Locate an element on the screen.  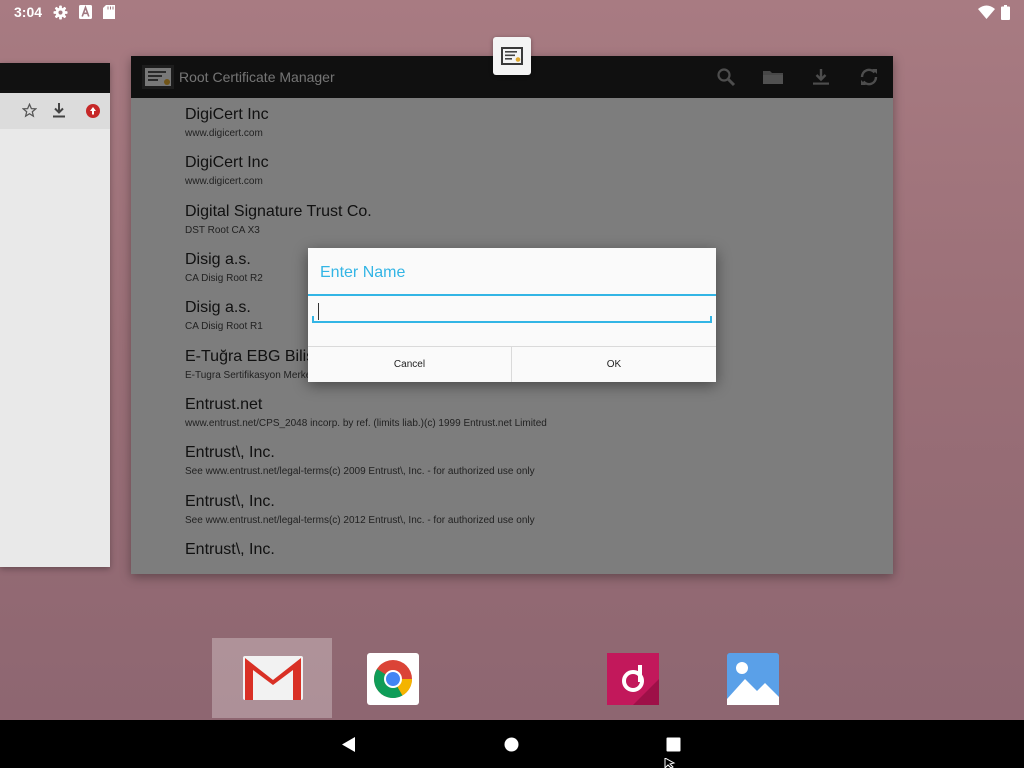
mouse-cursor-icon is located at coordinates (670, 763).